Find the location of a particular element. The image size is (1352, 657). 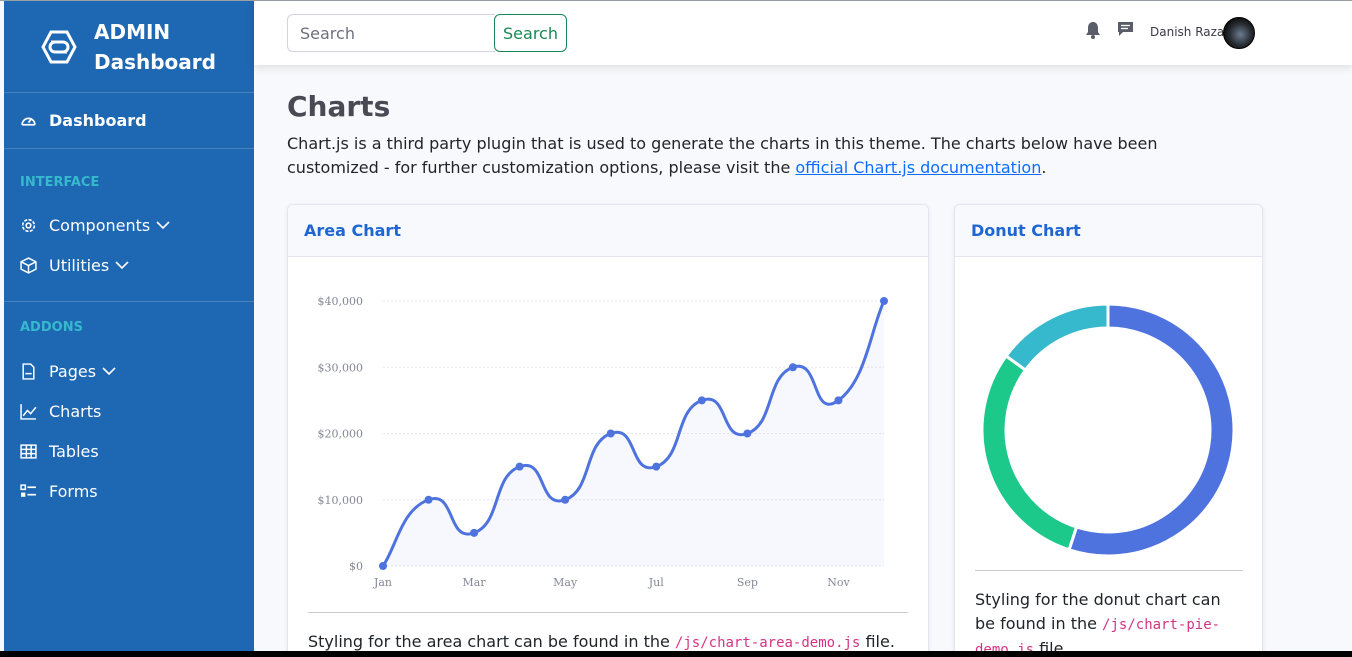

donut-chart is located at coordinates (1108, 430).